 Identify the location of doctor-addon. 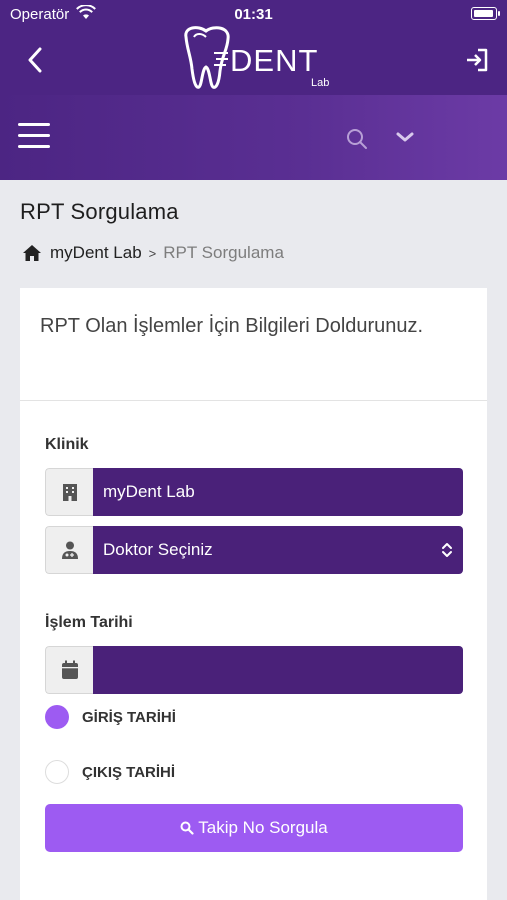
(69, 550).